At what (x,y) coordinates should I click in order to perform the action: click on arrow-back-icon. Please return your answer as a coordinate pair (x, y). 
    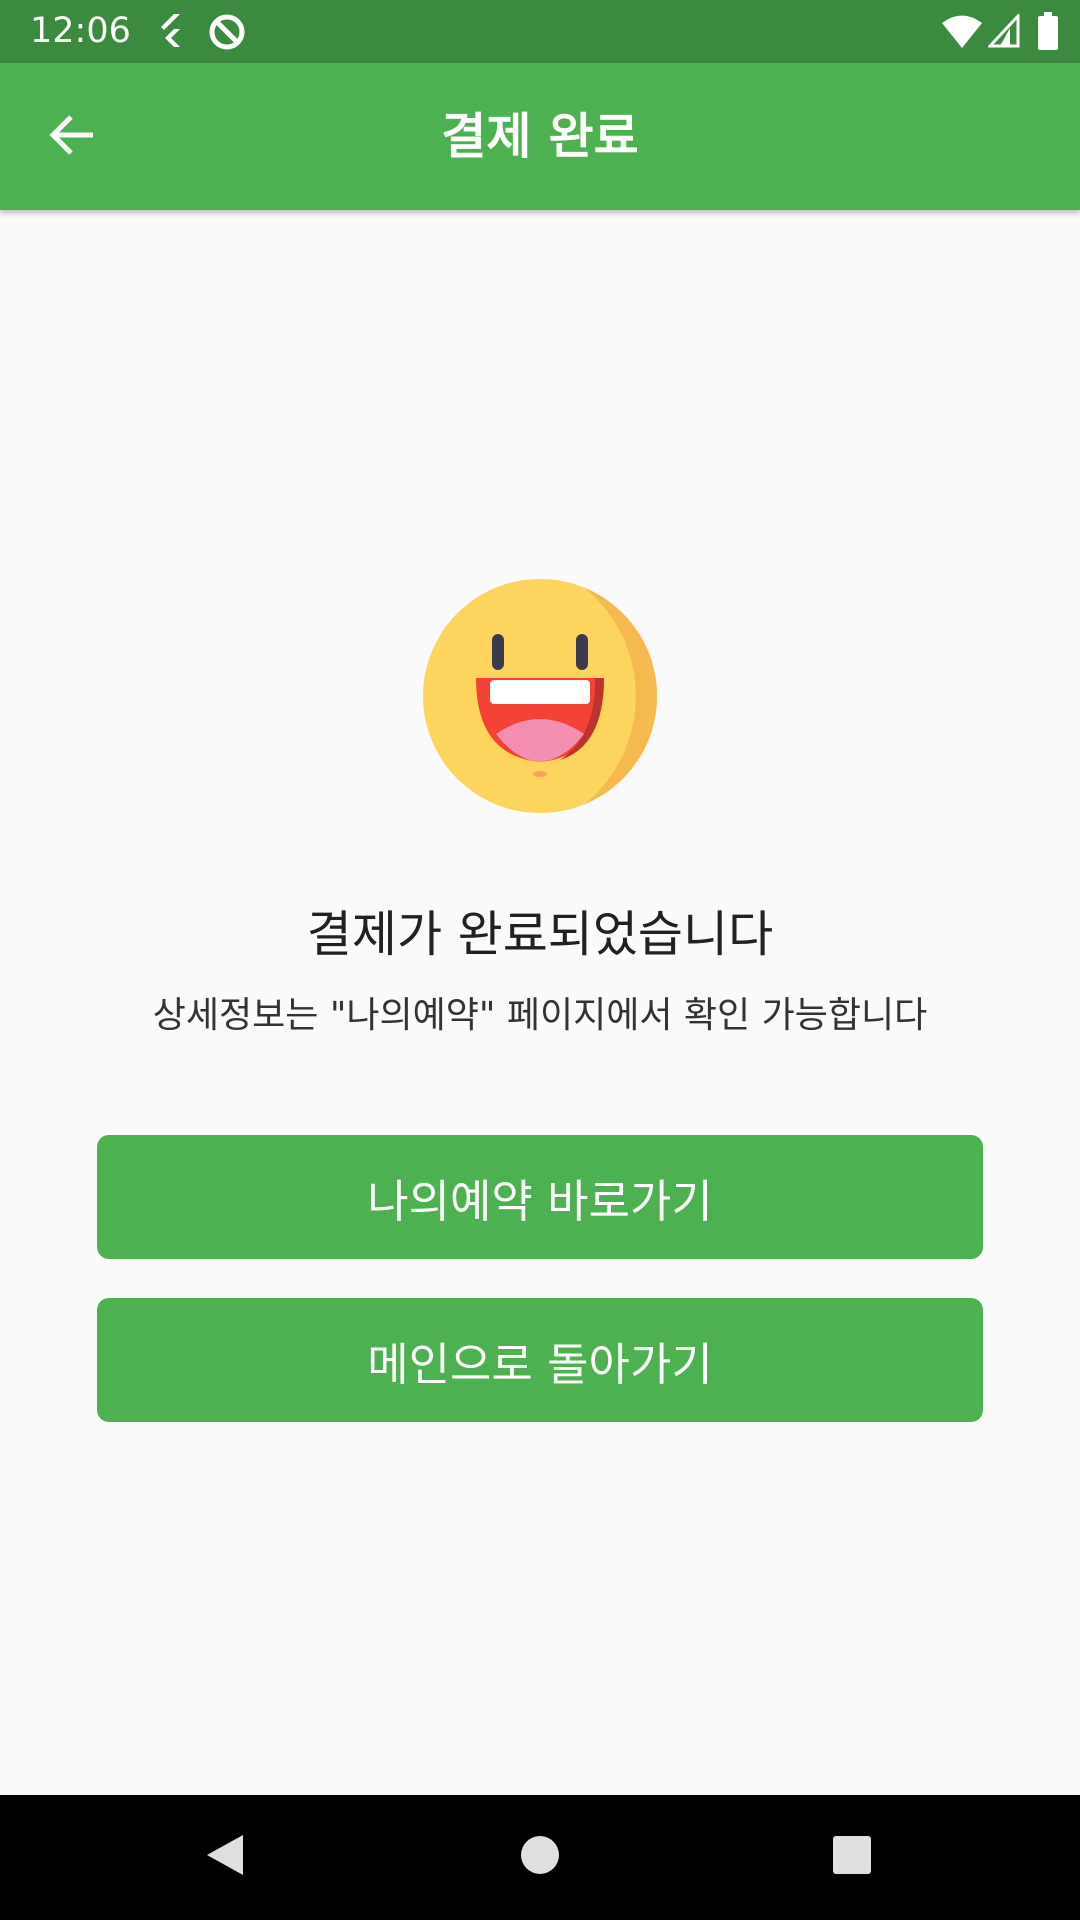
    Looking at the image, I should click on (72, 137).